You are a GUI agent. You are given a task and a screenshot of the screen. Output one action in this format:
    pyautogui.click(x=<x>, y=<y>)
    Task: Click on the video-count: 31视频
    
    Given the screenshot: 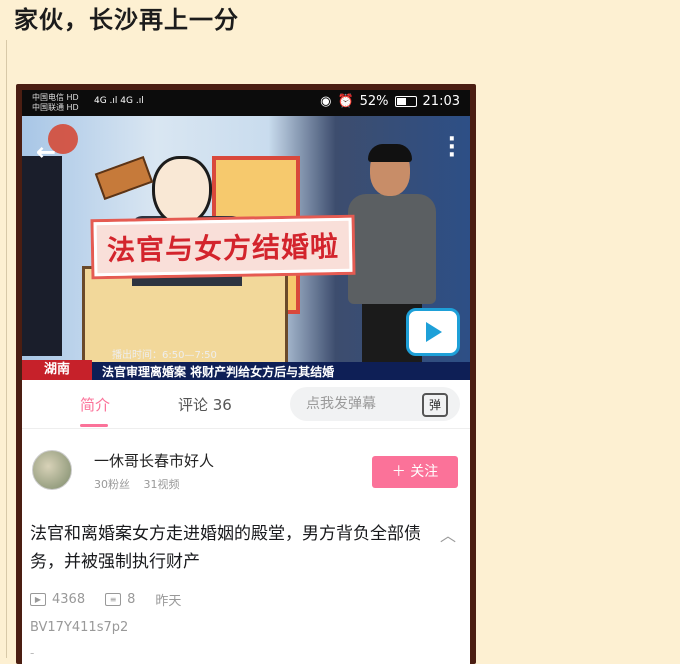 What is the action you would take?
    pyautogui.click(x=161, y=484)
    